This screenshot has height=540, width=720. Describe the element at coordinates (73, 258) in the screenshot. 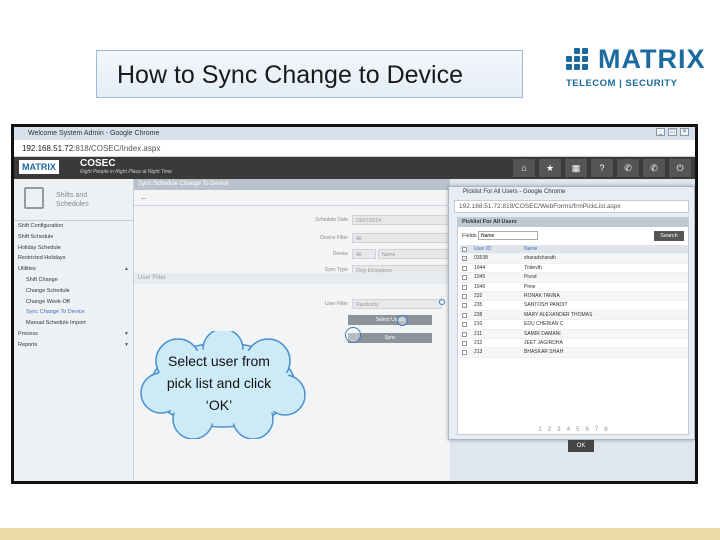

I see `sidebar-item: Restricted Holidays` at that location.